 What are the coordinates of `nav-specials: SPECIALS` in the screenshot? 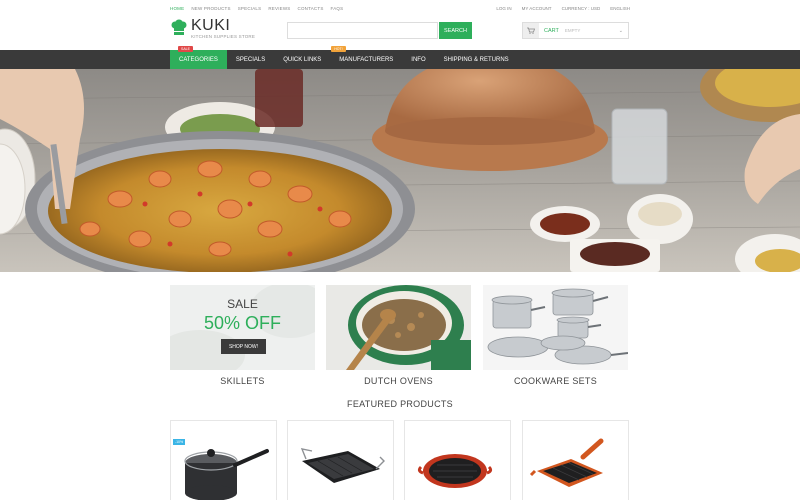 It's located at (250, 59).